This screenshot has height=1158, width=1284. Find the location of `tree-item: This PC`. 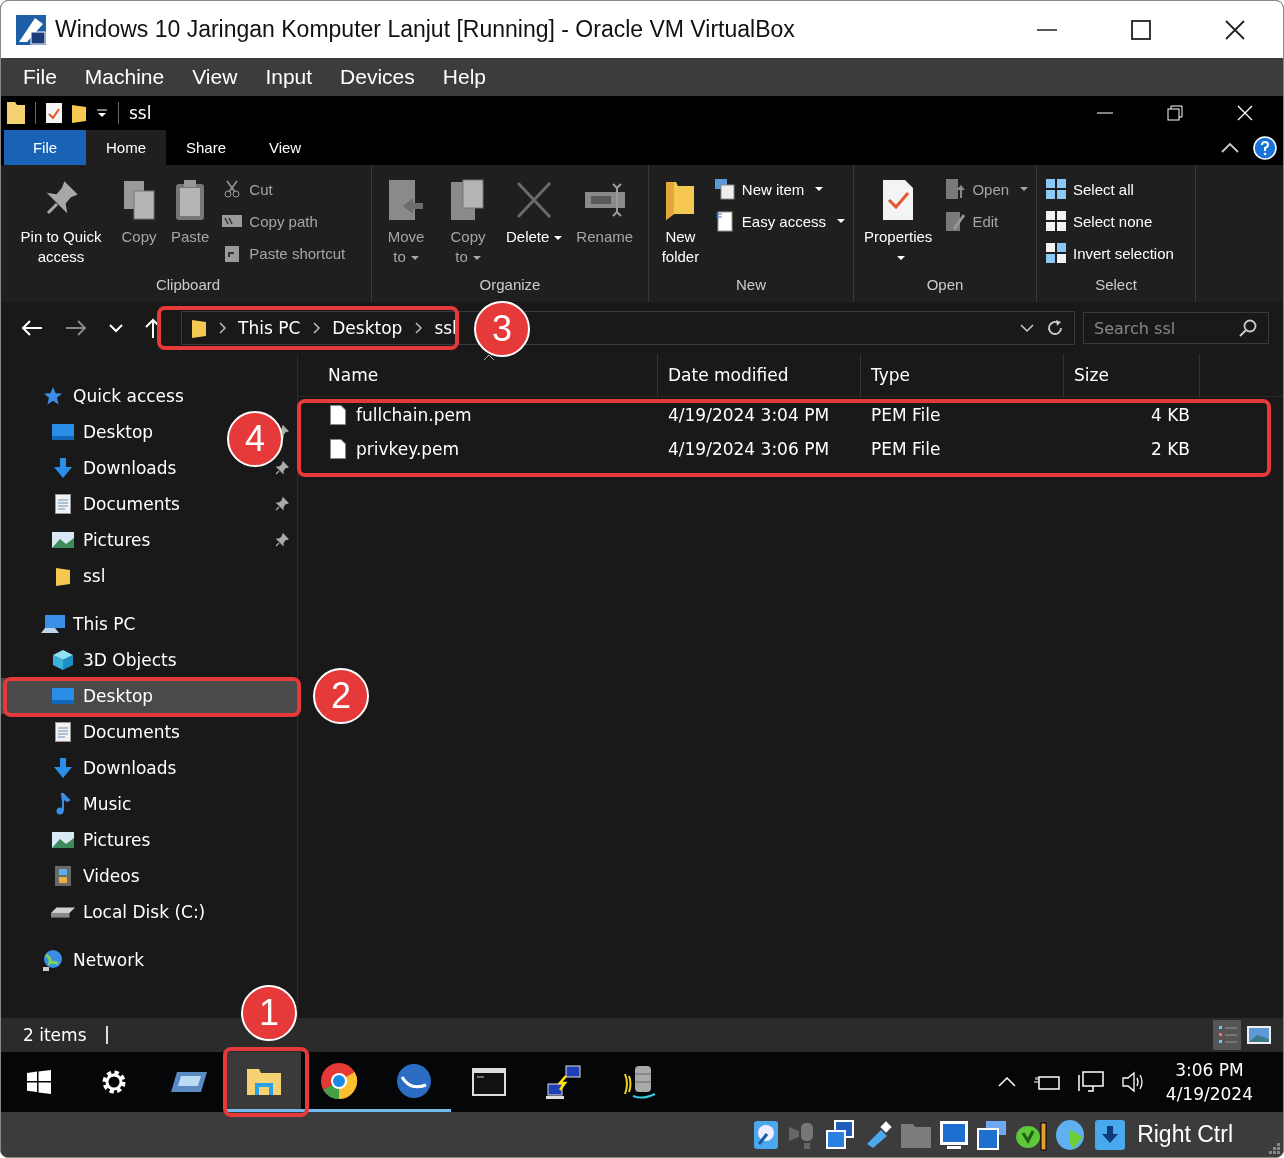

tree-item: This PC is located at coordinates (149, 624).